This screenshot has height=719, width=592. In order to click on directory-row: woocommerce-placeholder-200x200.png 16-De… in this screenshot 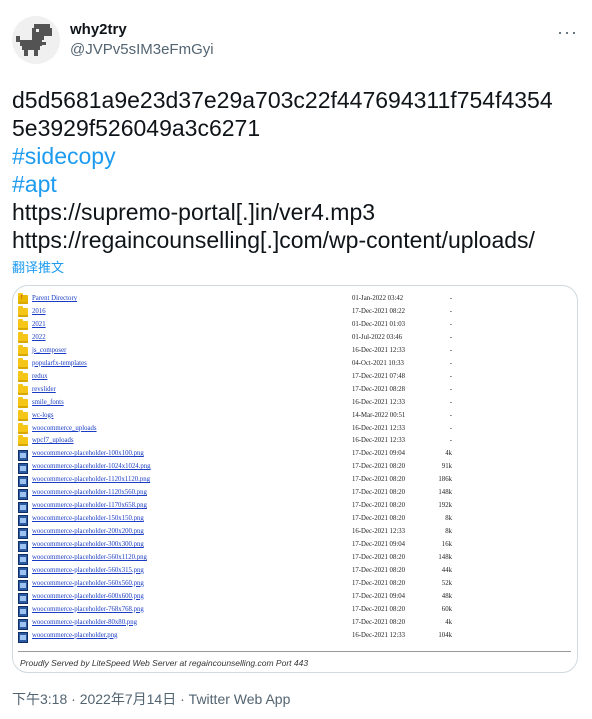, I will do `click(294, 533)`.